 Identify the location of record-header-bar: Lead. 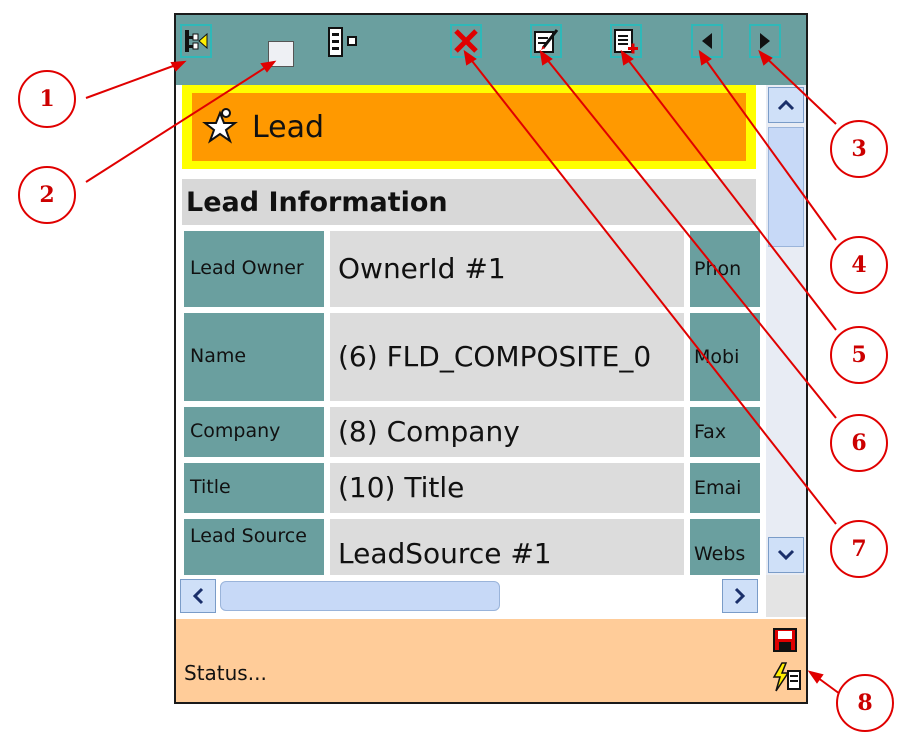
(469, 127).